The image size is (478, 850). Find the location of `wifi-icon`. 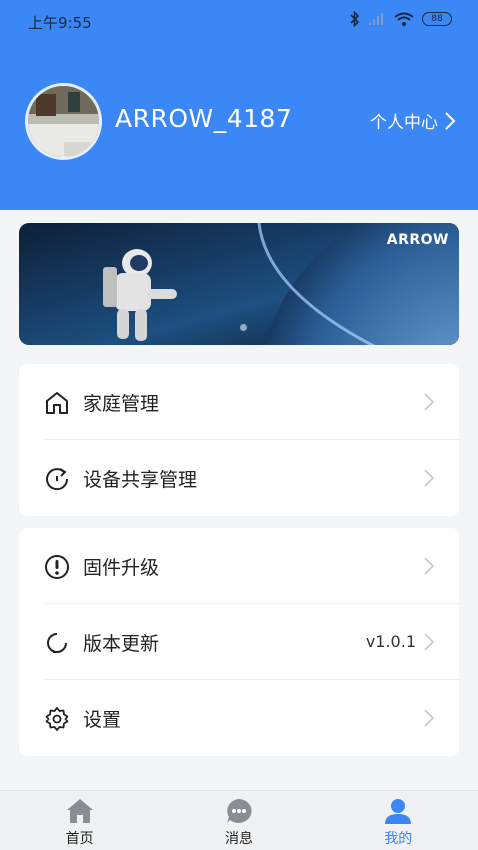

wifi-icon is located at coordinates (404, 19).